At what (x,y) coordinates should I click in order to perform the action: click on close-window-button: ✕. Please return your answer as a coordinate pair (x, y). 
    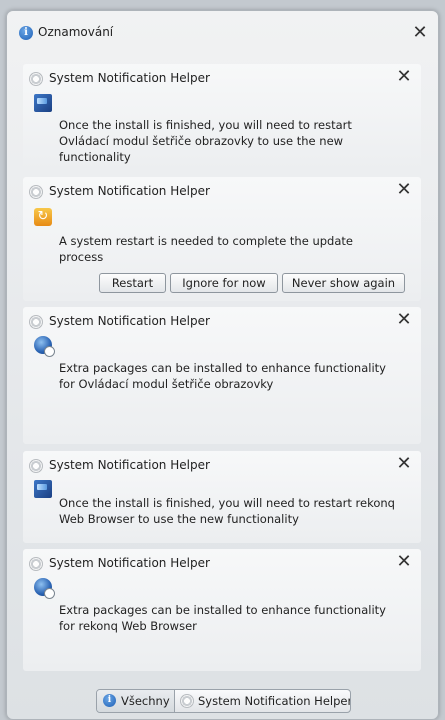
    Looking at the image, I should click on (420, 33).